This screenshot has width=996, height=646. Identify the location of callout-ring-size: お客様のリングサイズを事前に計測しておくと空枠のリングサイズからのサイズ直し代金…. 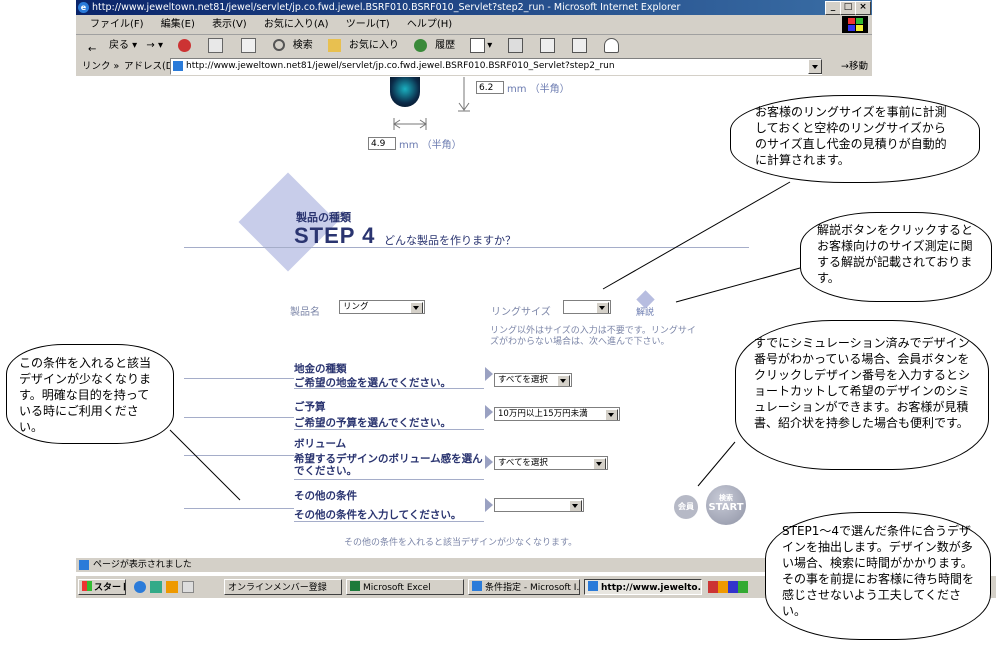
(855, 139).